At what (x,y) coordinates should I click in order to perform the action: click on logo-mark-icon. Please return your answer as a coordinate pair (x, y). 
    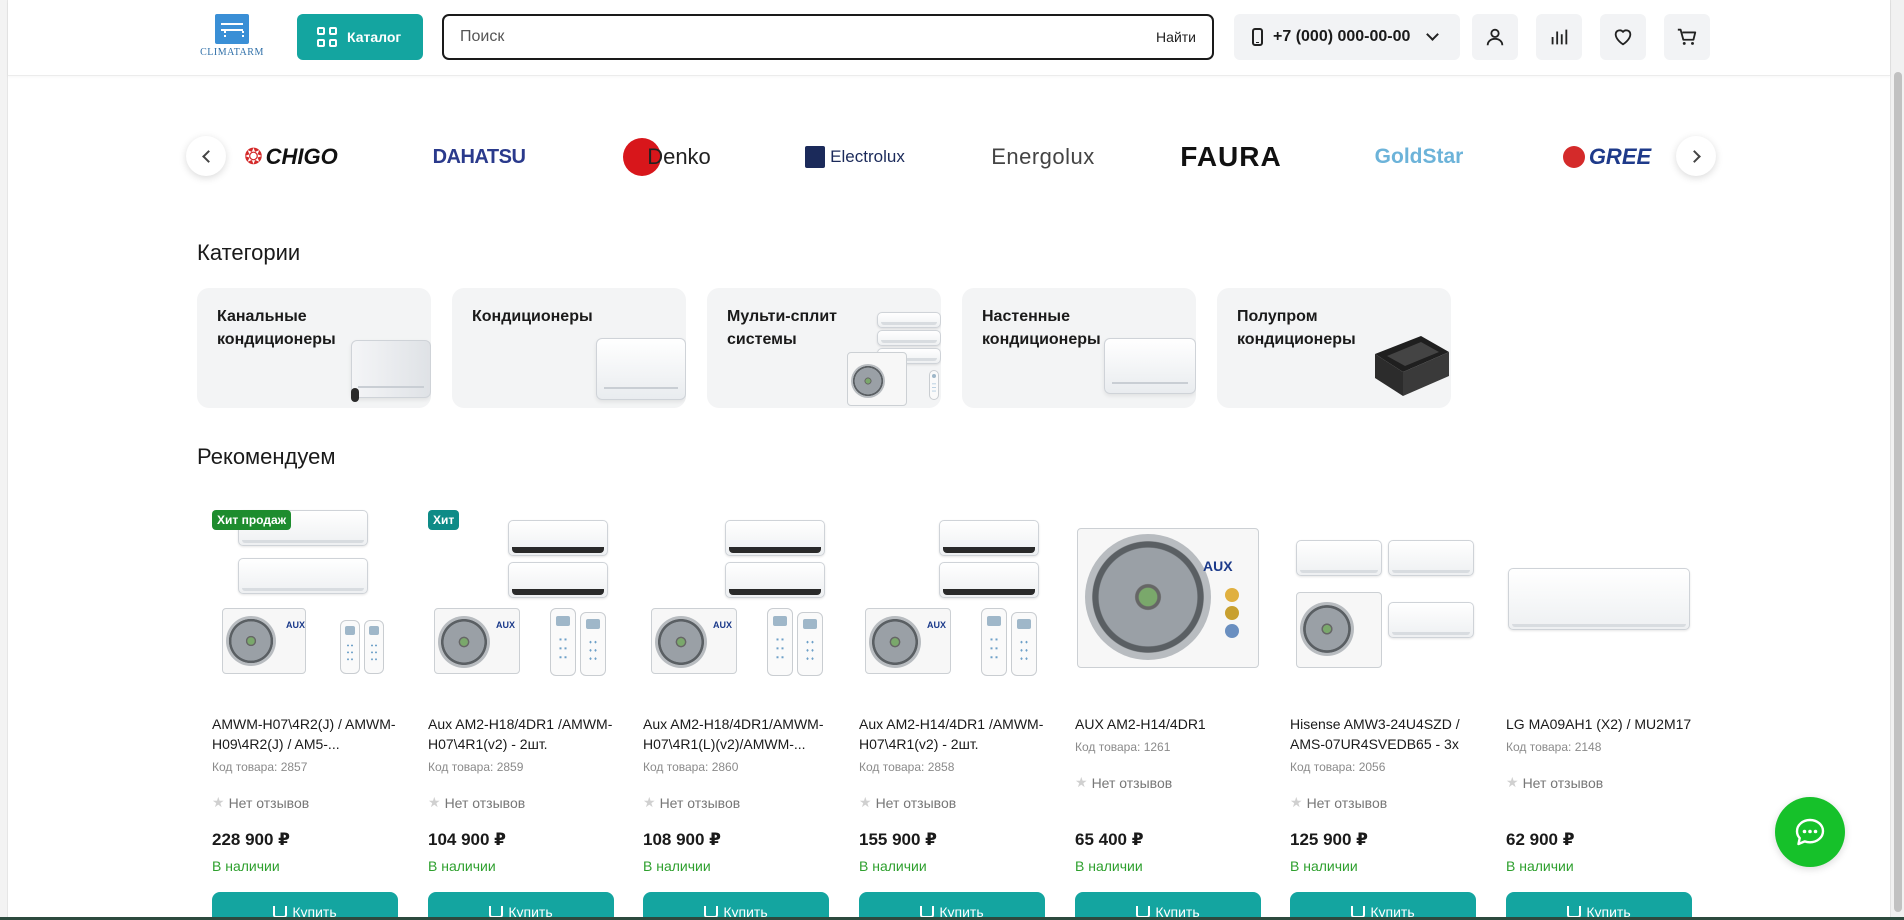
    Looking at the image, I should click on (232, 29).